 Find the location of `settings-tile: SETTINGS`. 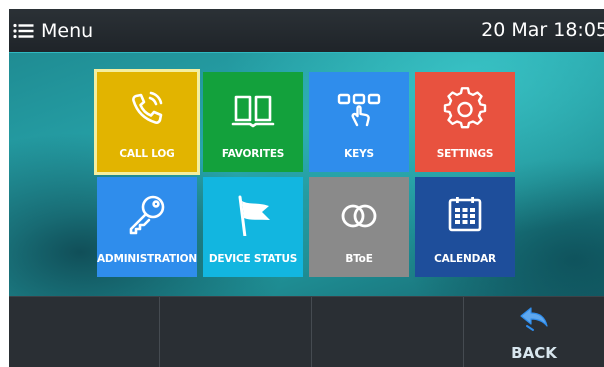

settings-tile: SETTINGS is located at coordinates (465, 122).